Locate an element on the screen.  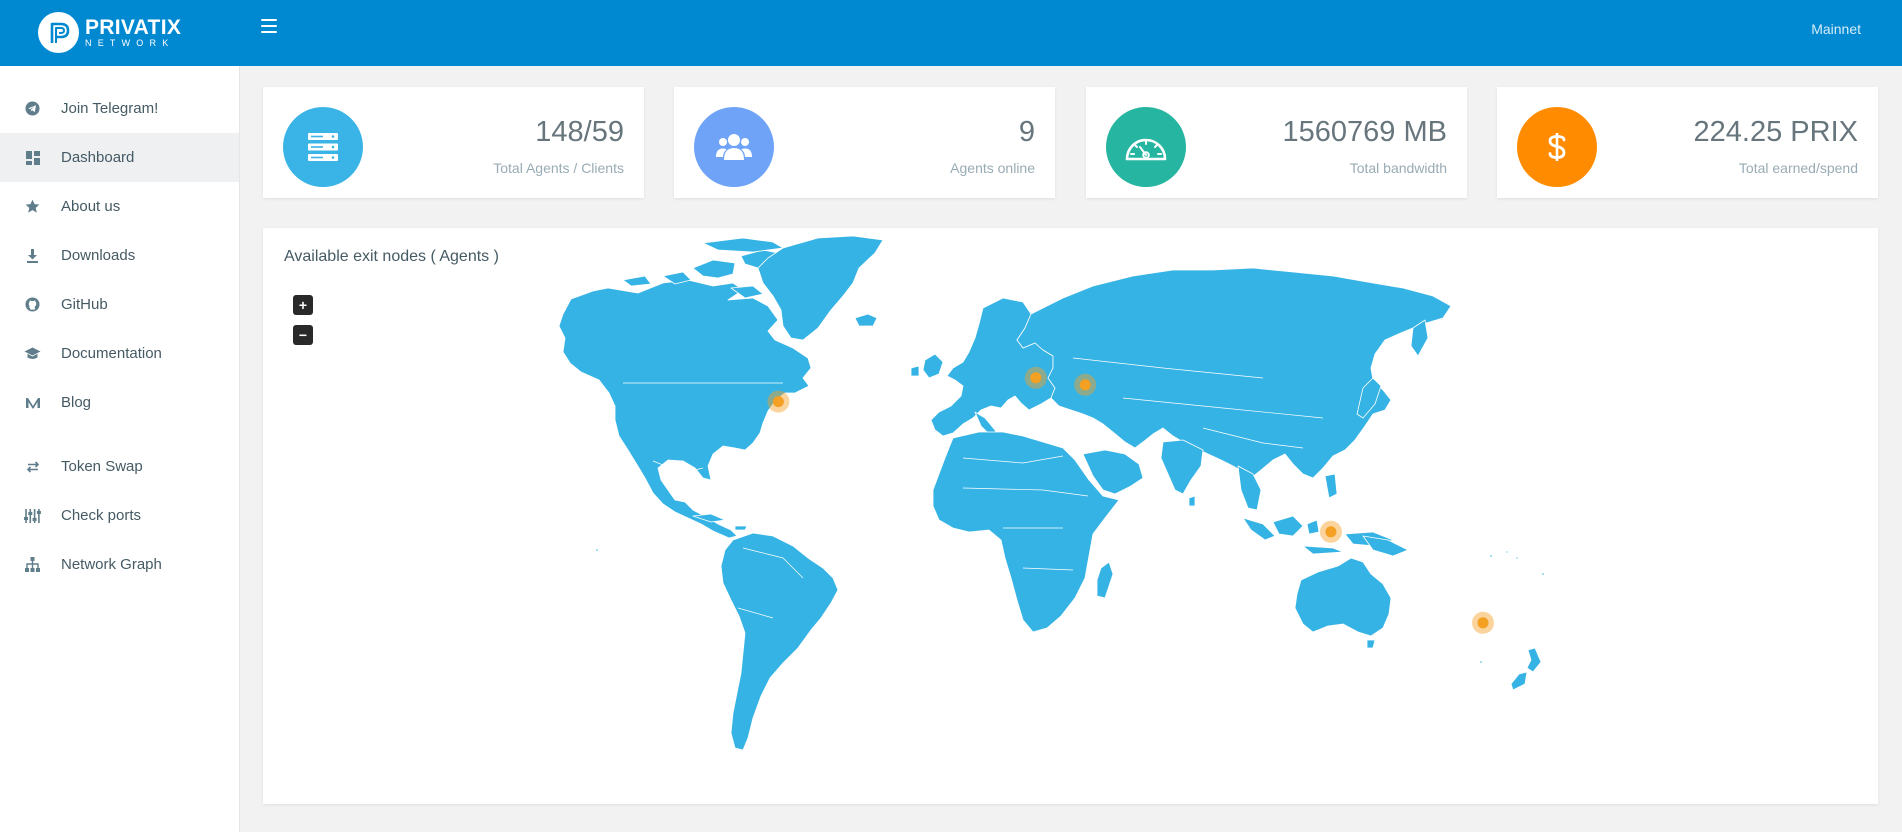
sidebar-item-label: Dashboard is located at coordinates (98, 157).